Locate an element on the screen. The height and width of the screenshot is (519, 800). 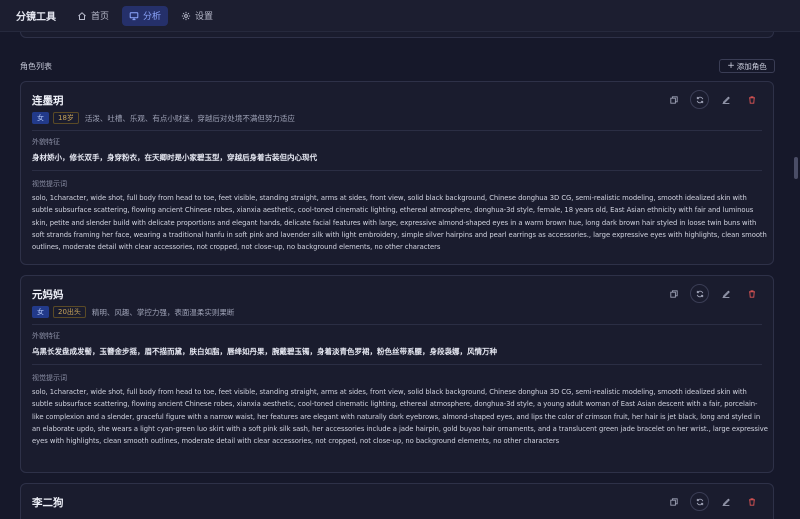
scrollbar-thumb is located at coordinates (796, 168).